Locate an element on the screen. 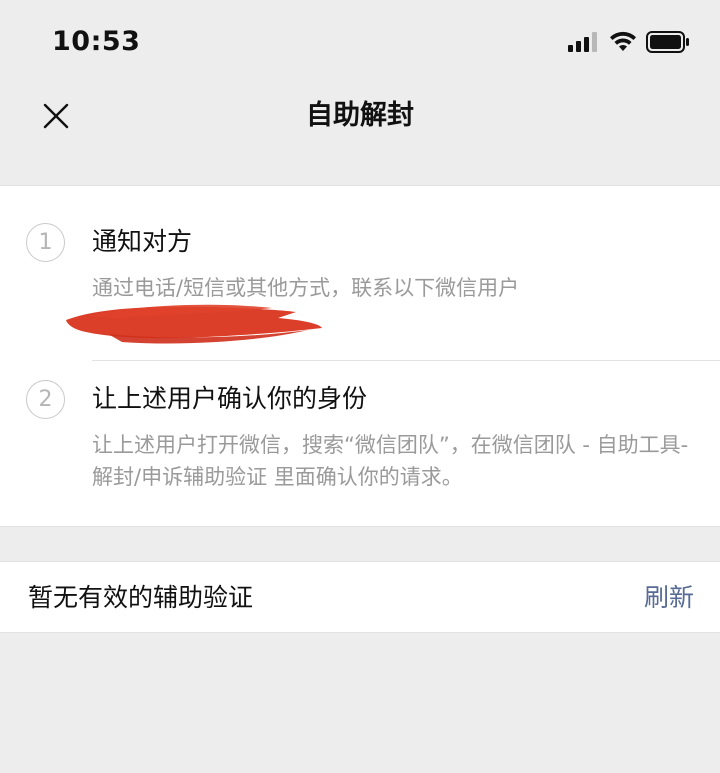  assist-status-text: 暂无有效的辅助验证 is located at coordinates (141, 597).